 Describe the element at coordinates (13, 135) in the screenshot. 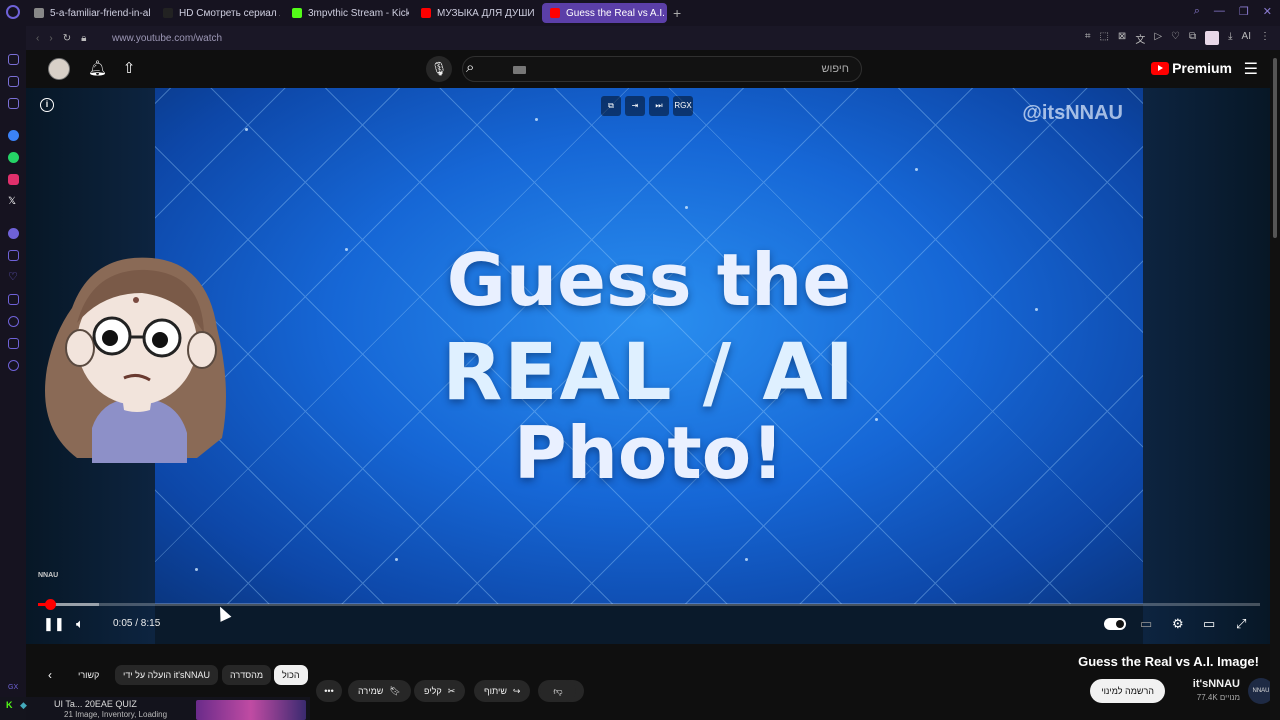

I see `messenger-icon` at that location.